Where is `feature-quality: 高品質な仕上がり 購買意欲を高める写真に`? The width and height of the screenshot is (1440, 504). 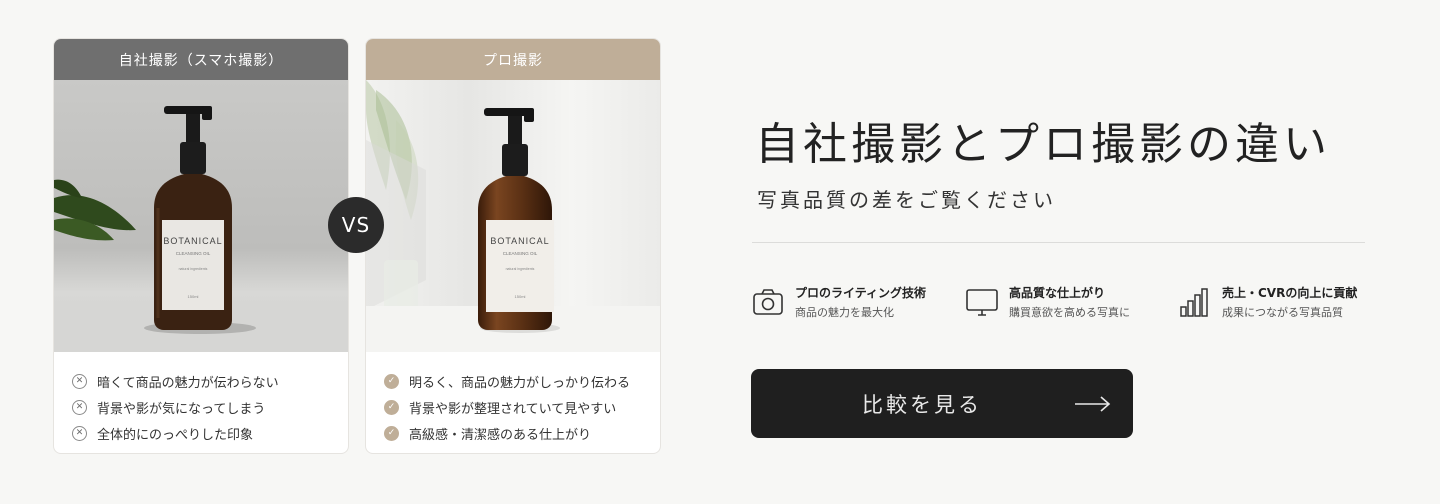 feature-quality: 高品質な仕上がり 購買意欲を高める写真に is located at coordinates (1047, 303).